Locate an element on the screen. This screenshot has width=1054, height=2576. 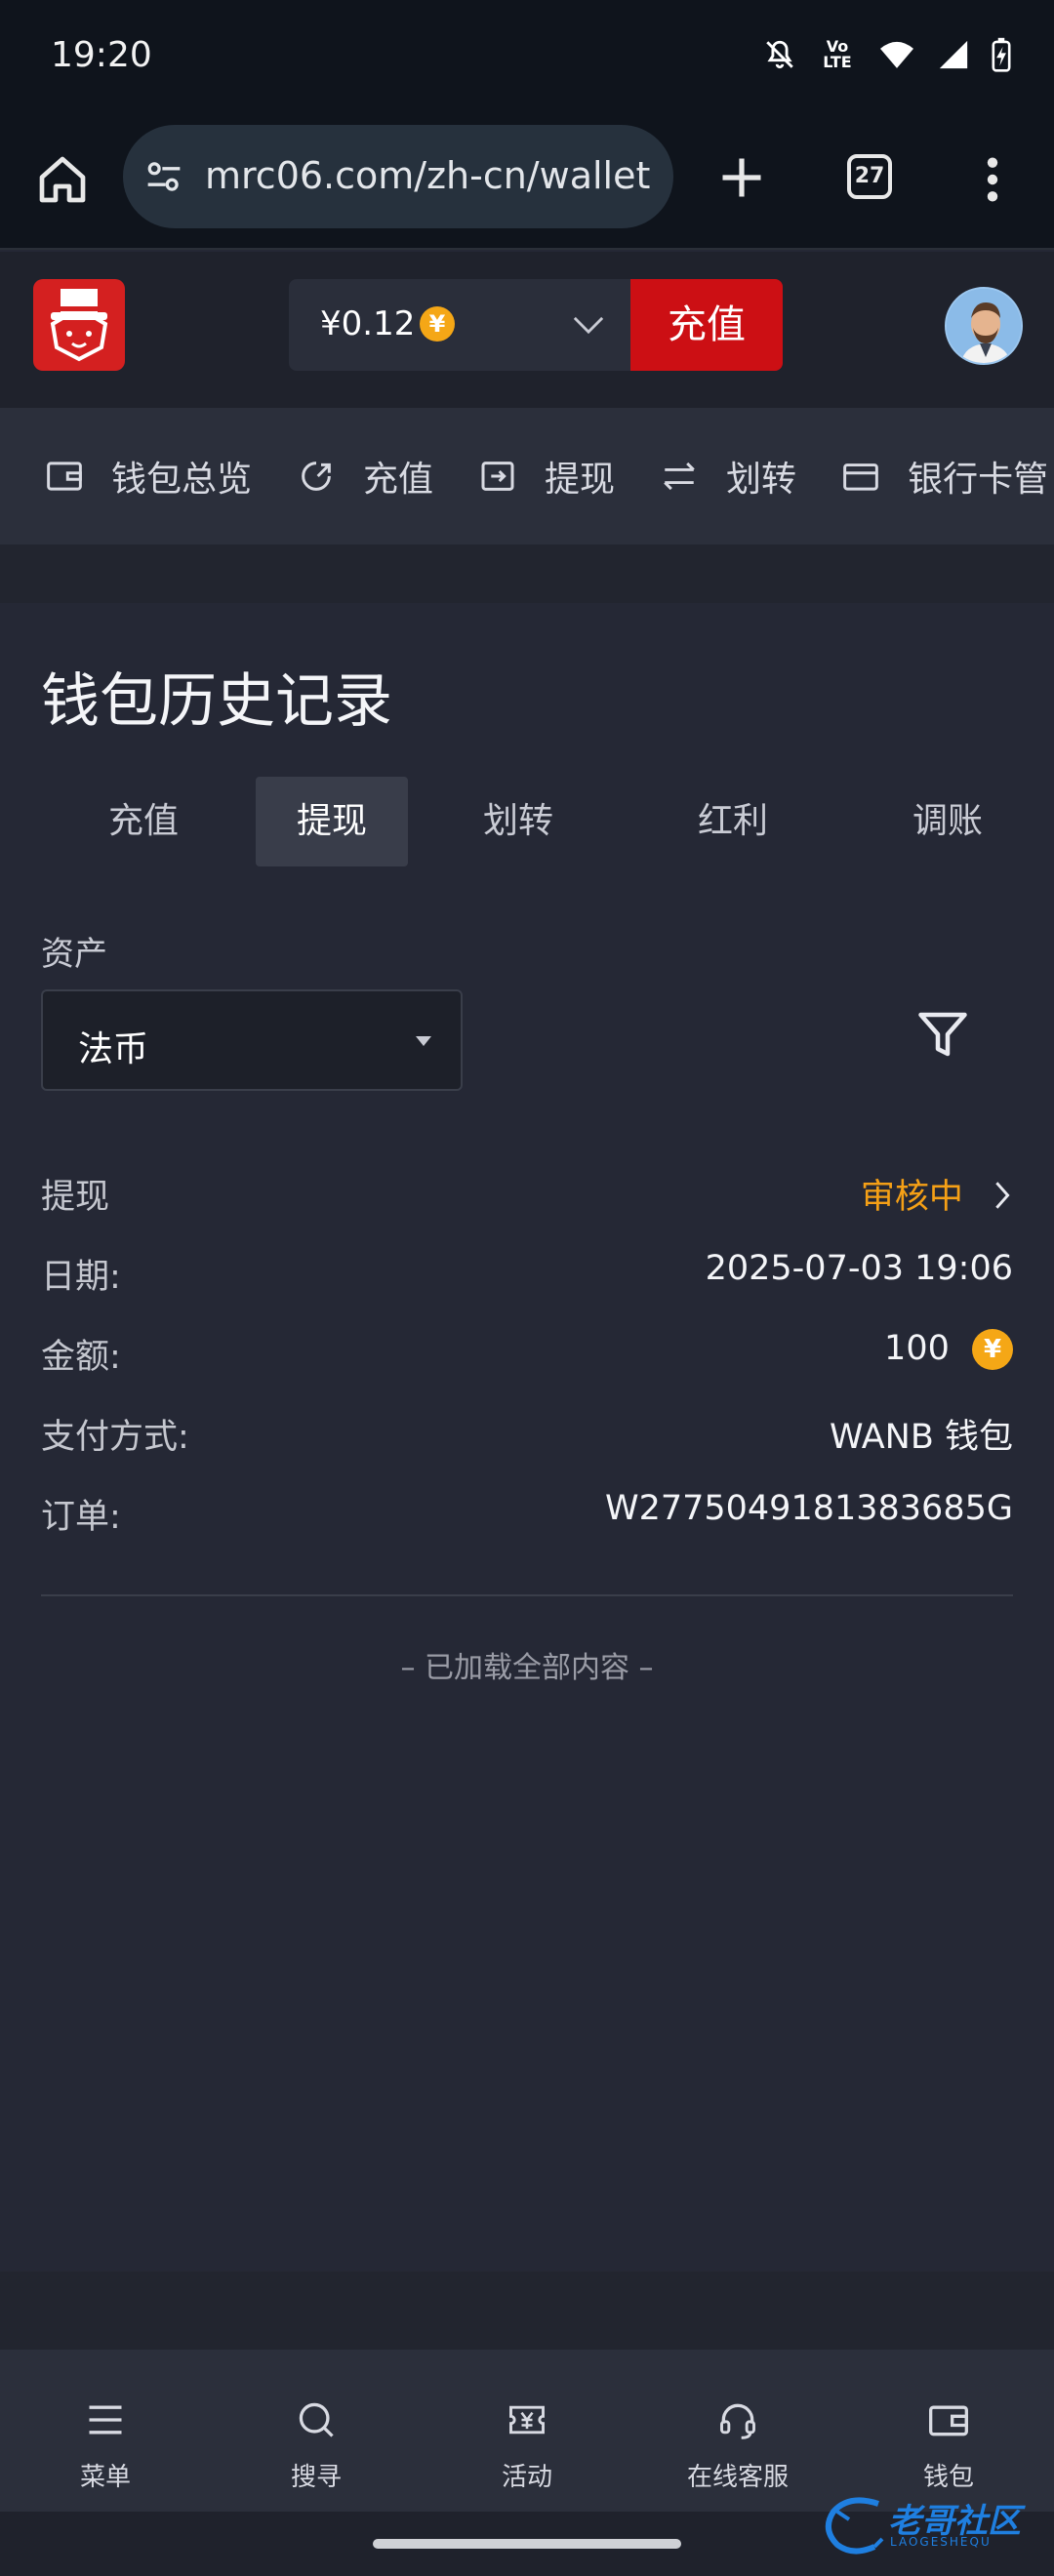
site-header: ¥0.12 ¥ 充值 is located at coordinates (527, 330).